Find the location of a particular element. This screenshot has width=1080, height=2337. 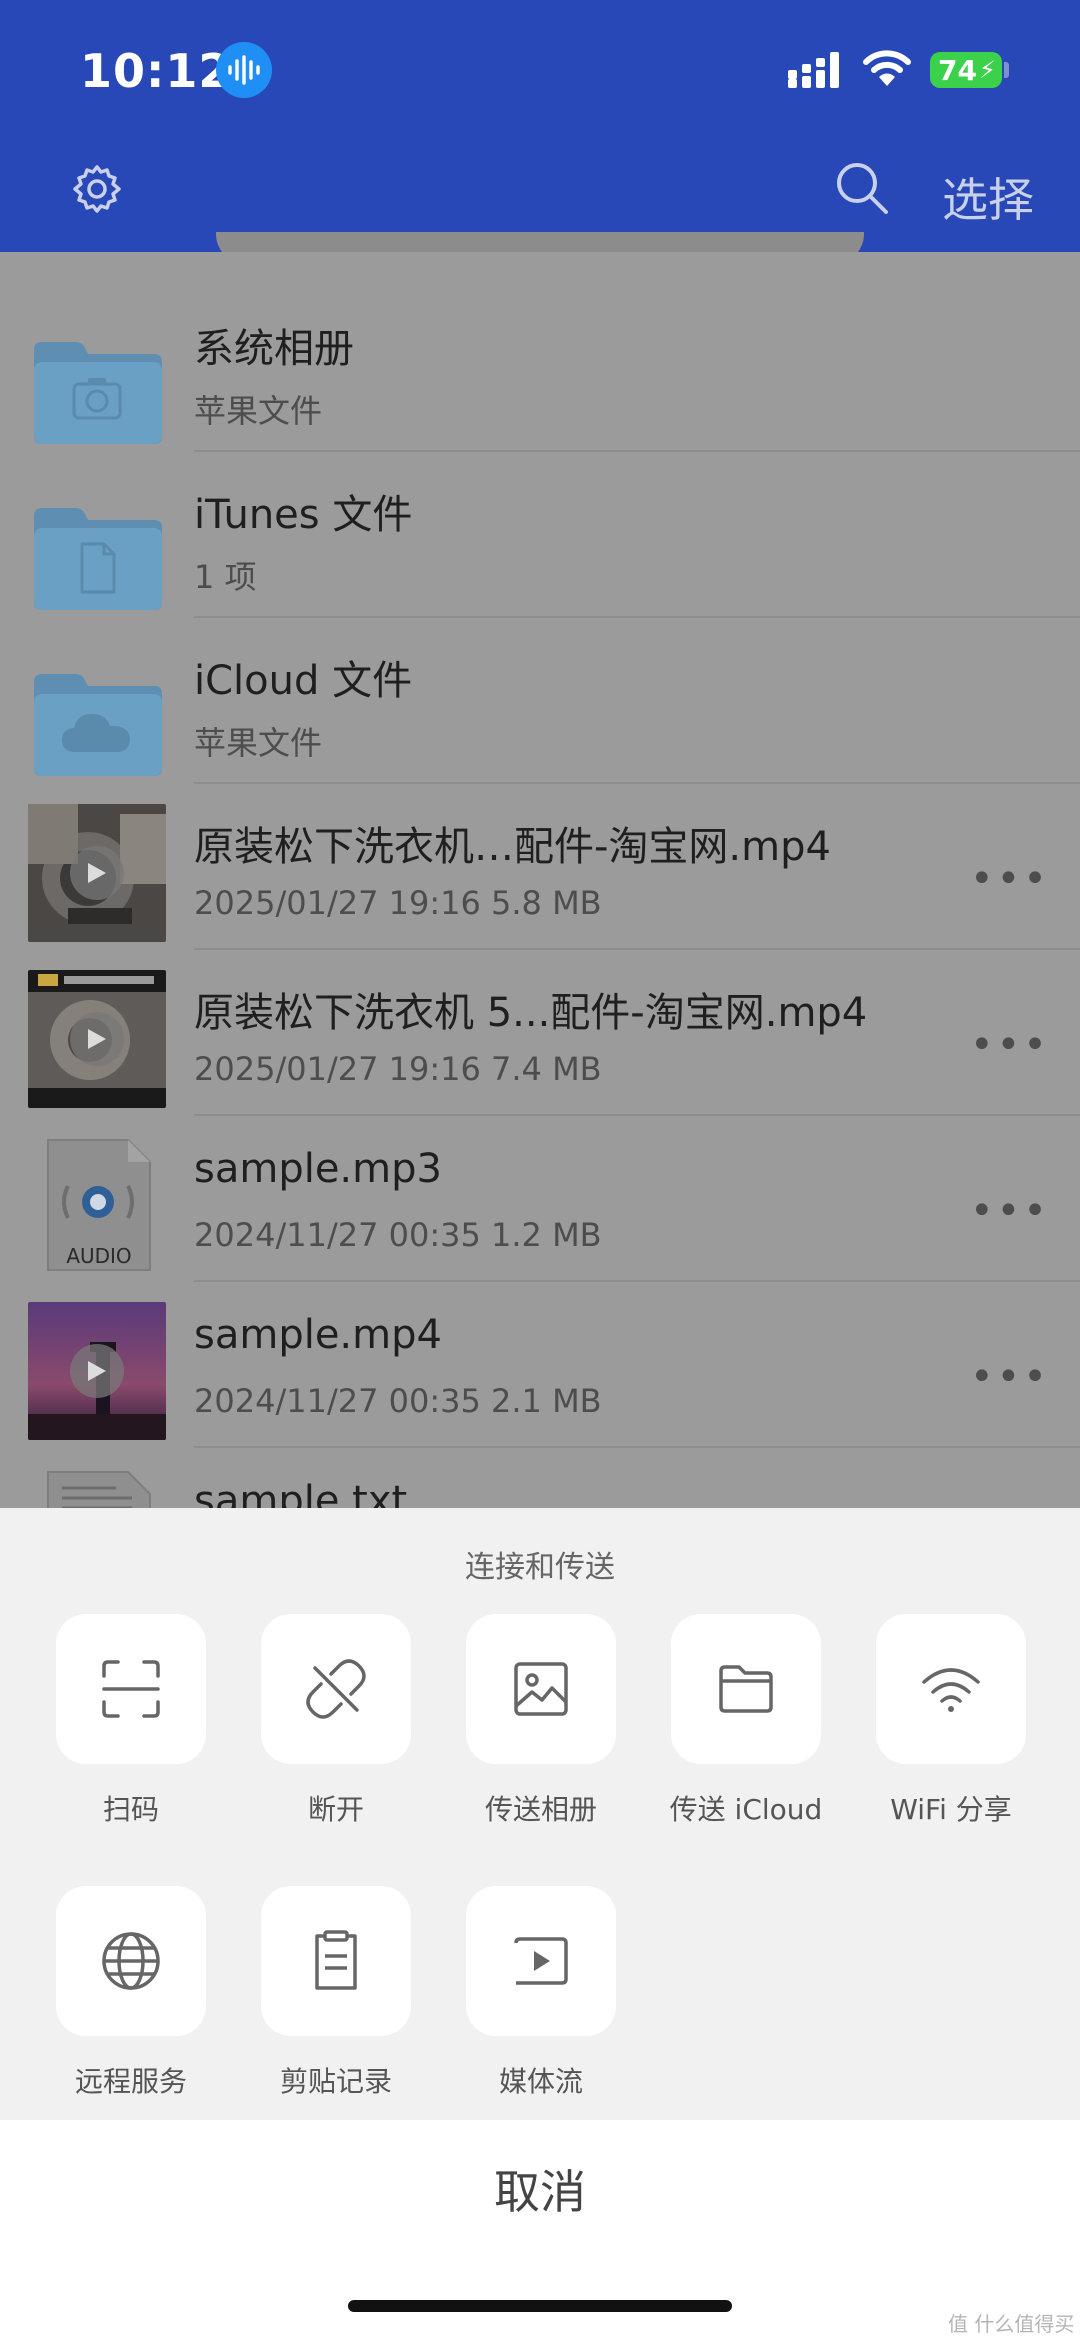

transfer-album-label: 传送相册 is located at coordinates (540, 1809).